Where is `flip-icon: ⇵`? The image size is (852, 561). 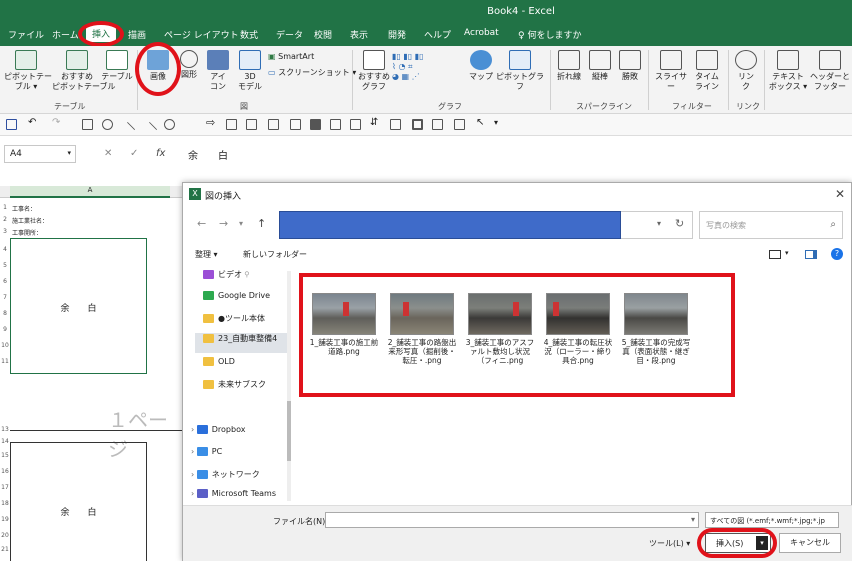 flip-icon: ⇵ is located at coordinates (375, 122).